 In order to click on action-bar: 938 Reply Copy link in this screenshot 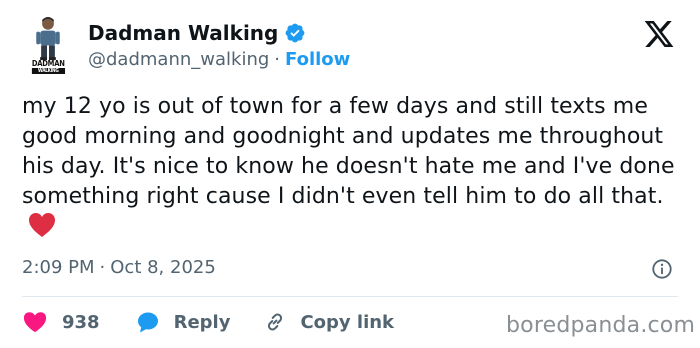, I will do `click(208, 322)`.